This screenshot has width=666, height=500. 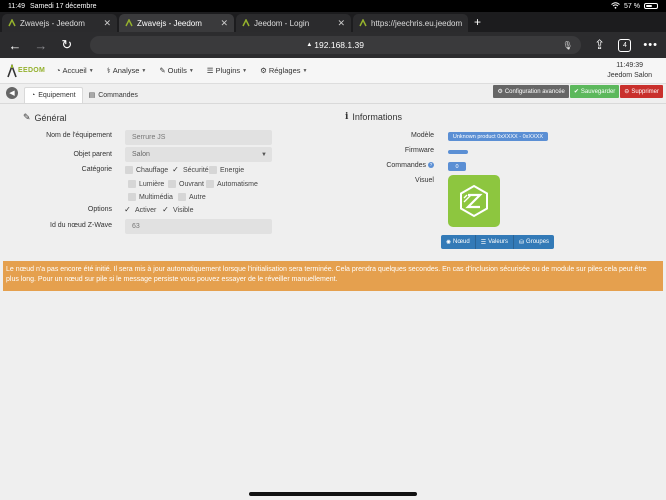 I want to click on category-energie-checkbox: Energie, so click(x=226, y=170).